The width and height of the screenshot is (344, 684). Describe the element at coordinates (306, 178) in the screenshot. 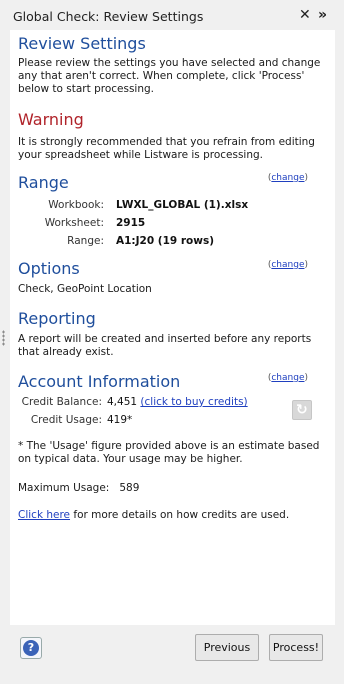

I see `range-change-close: )` at that location.